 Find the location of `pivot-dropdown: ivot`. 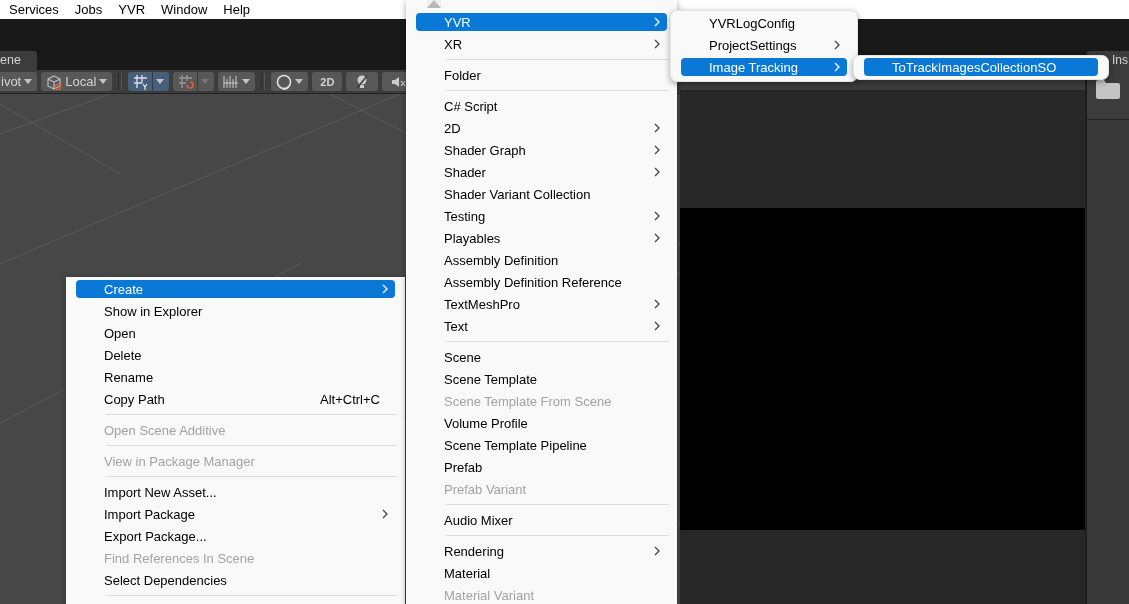

pivot-dropdown: ivot is located at coordinates (19, 81).